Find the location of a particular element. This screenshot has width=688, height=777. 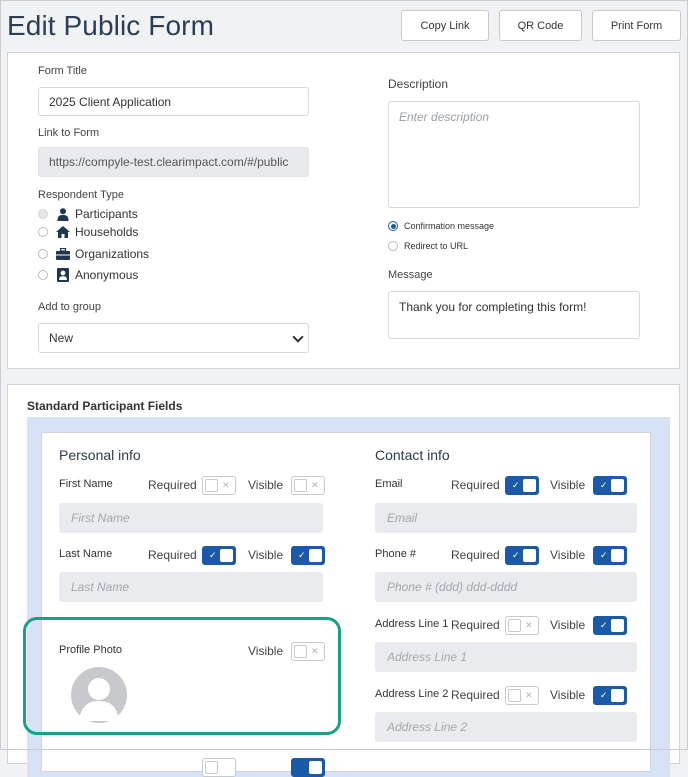

radio-redirect-to-url is located at coordinates (393, 246).